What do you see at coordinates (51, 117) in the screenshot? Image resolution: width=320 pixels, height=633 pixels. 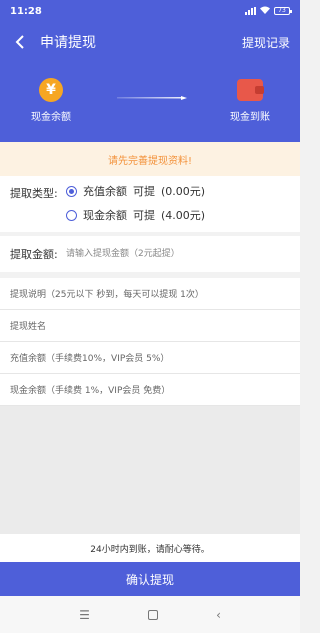 I see `flow-from-label: 现金余额` at bounding box center [51, 117].